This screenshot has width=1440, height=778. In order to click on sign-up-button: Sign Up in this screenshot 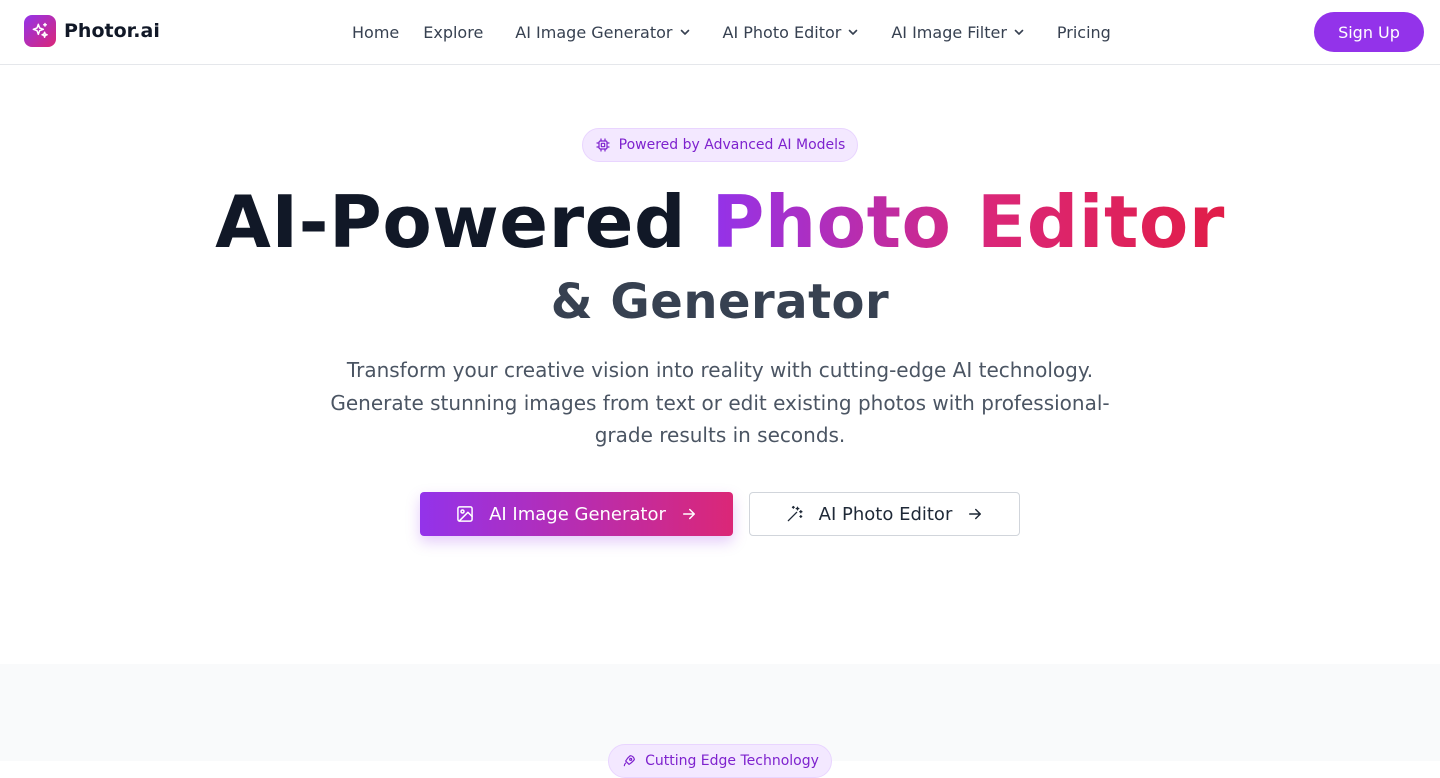, I will do `click(1369, 32)`.